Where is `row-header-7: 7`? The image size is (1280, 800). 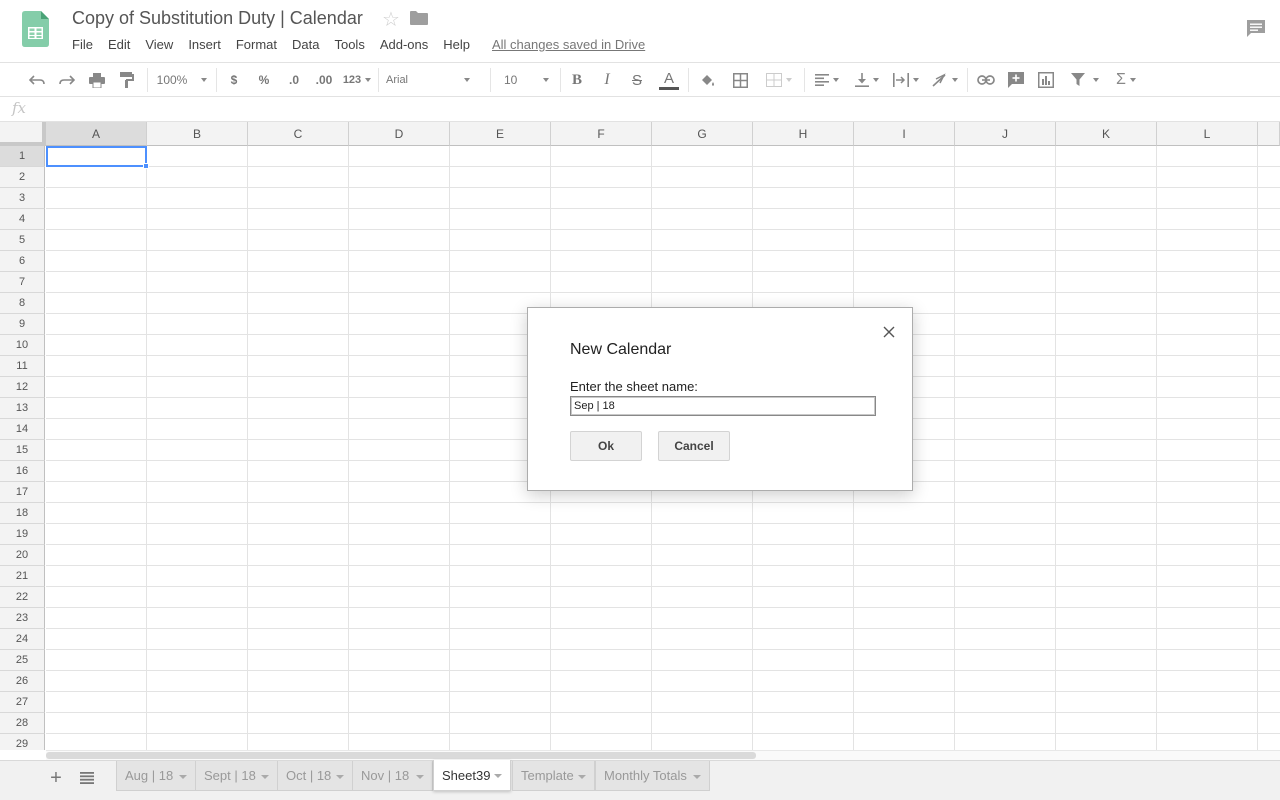 row-header-7: 7 is located at coordinates (22, 282).